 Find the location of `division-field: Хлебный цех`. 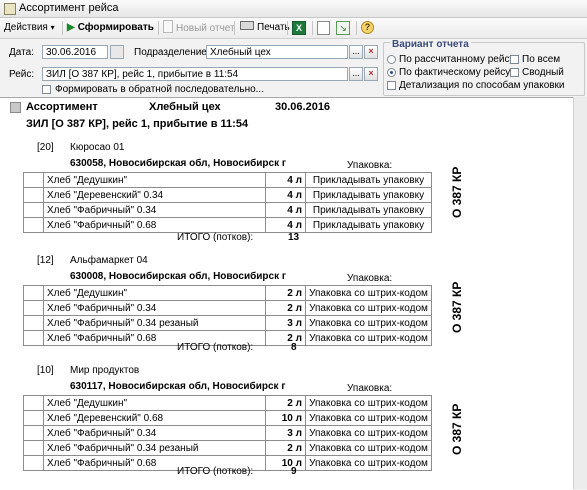

division-field: Хлебный цех is located at coordinates (277, 52).